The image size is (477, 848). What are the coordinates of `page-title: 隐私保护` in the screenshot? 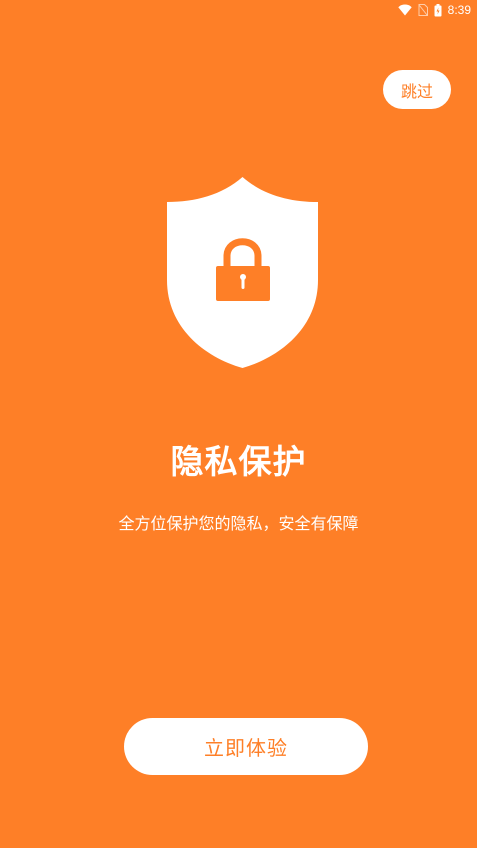 It's located at (238, 461).